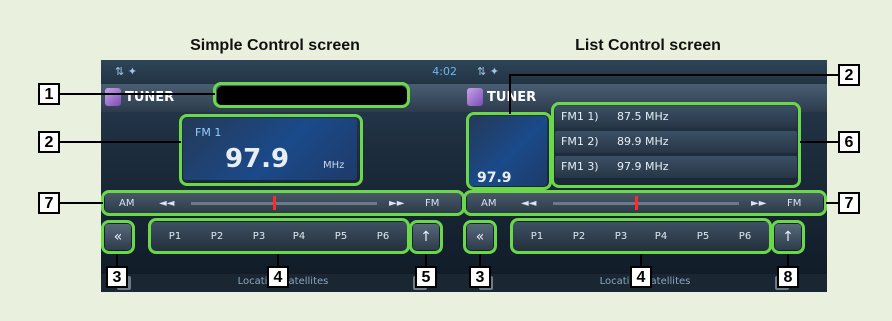 The height and width of the screenshot is (321, 892). Describe the element at coordinates (849, 75) in the screenshot. I see `callout-2-list: 2` at that location.